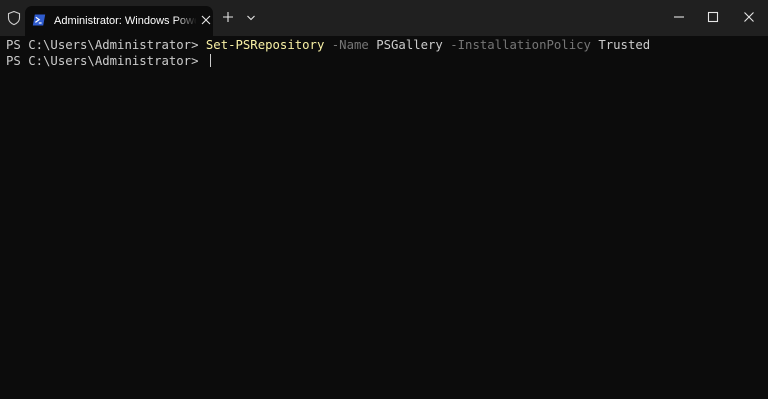 The image size is (768, 399). I want to click on parameter-name: -Name, so click(350, 45).